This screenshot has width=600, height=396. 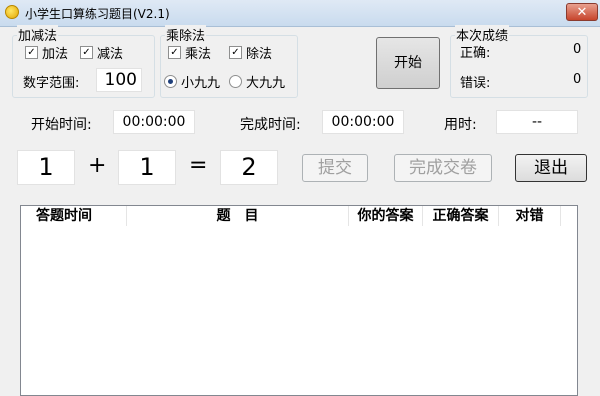 What do you see at coordinates (174, 52) in the screenshot?
I see `mul-check-icon: ✓` at bounding box center [174, 52].